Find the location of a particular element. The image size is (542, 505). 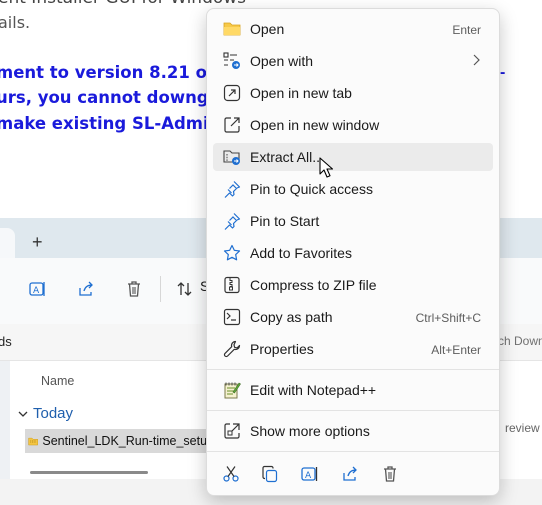

page-heading-fragment: ent Installer GUI for Windows is located at coordinates (123, 4).